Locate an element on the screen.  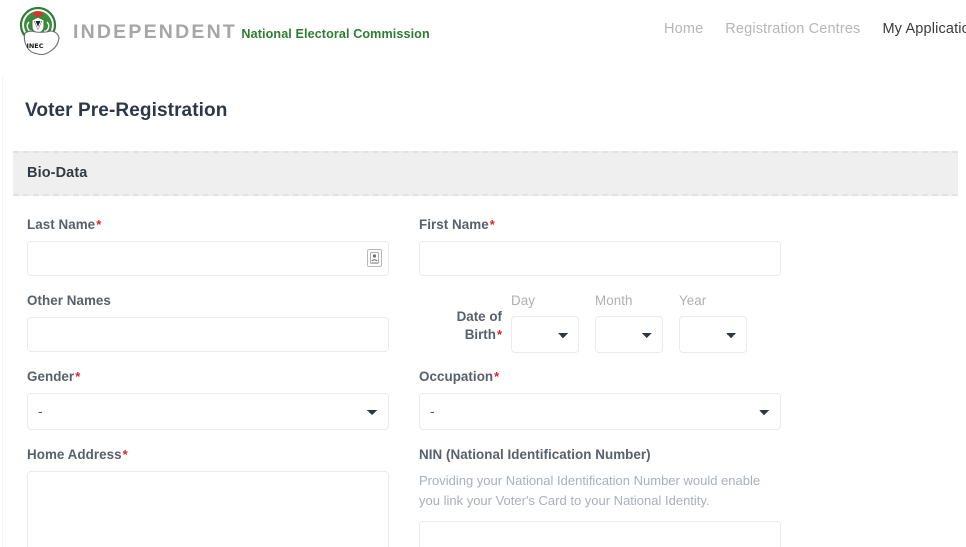
last-name-input-wrap is located at coordinates (208, 258).